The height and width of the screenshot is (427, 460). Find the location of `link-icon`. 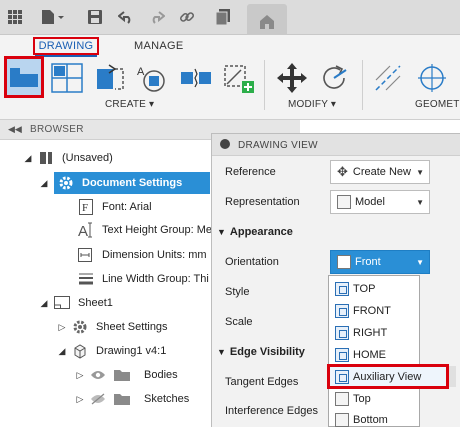

link-icon is located at coordinates (187, 17).